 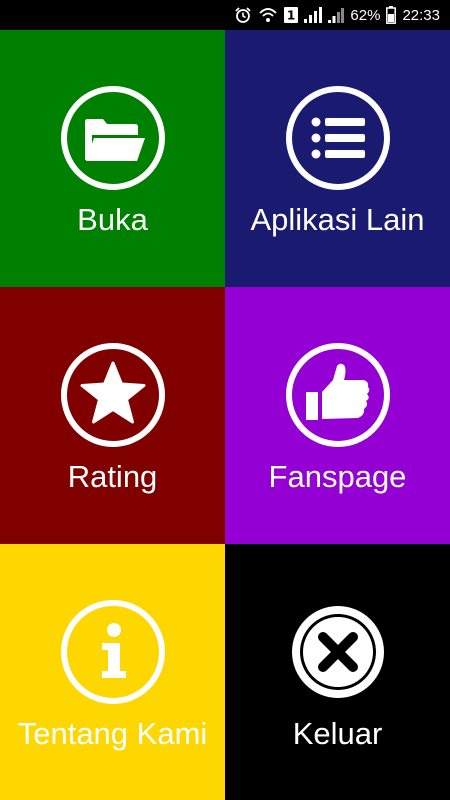 What do you see at coordinates (365, 15) in the screenshot?
I see `battery-percent: 62%` at bounding box center [365, 15].